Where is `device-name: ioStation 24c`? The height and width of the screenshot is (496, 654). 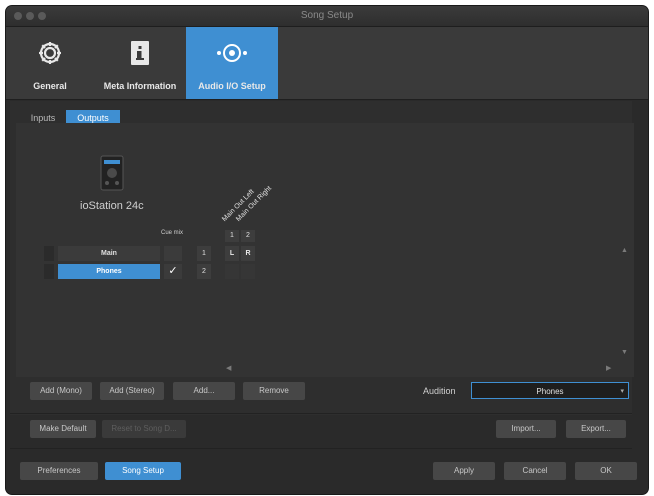
device-name: ioStation 24c is located at coordinates (112, 206).